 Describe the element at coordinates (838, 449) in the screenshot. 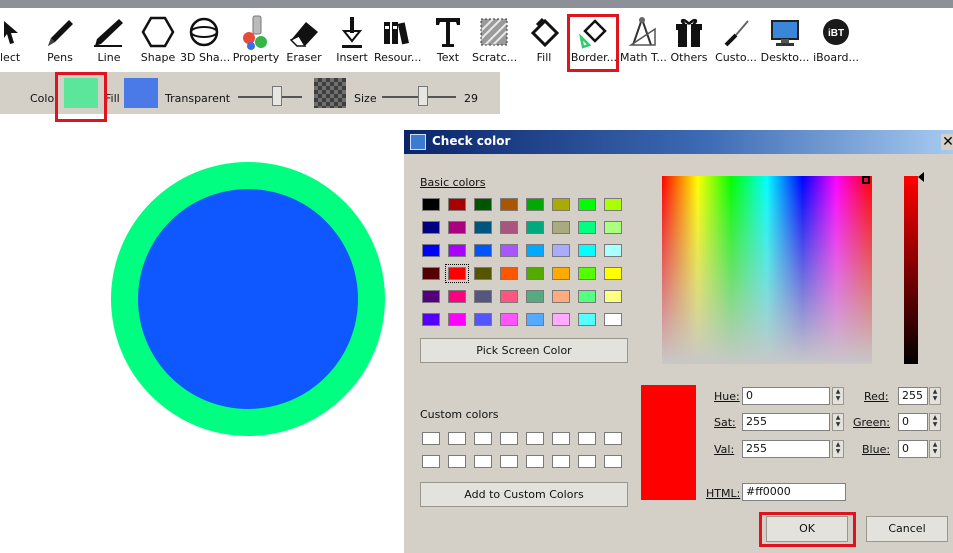

I see `val-spinner: ▲ ▼` at that location.